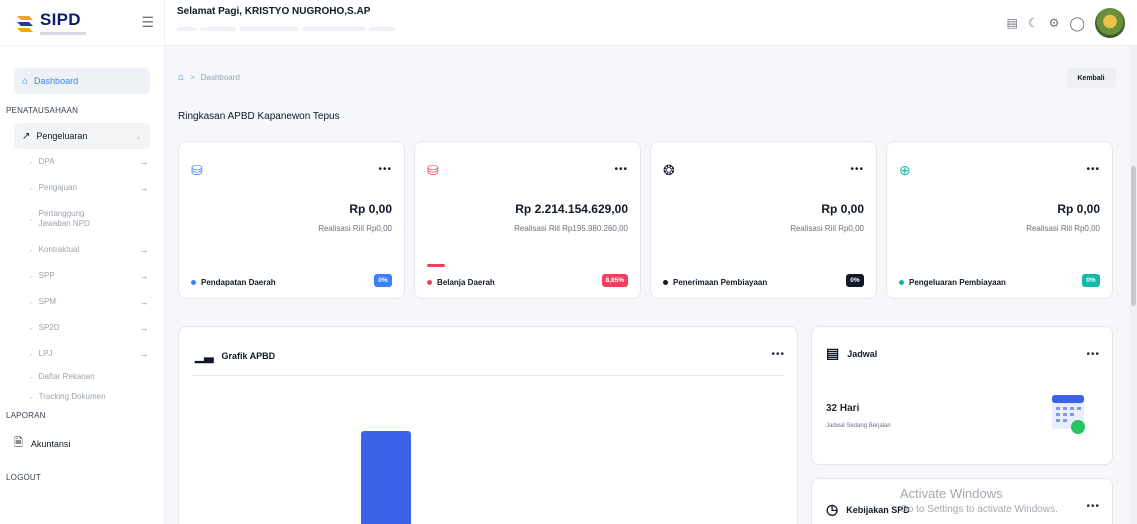  I want to click on kebijakan-title-row: ◷ Kebijakan SPD, so click(868, 509).